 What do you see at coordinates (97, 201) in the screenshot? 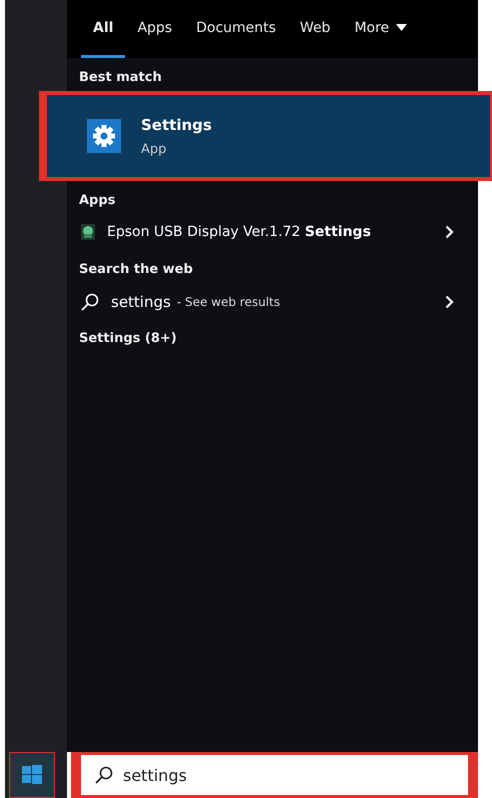
I see `section-heading: Apps` at bounding box center [97, 201].